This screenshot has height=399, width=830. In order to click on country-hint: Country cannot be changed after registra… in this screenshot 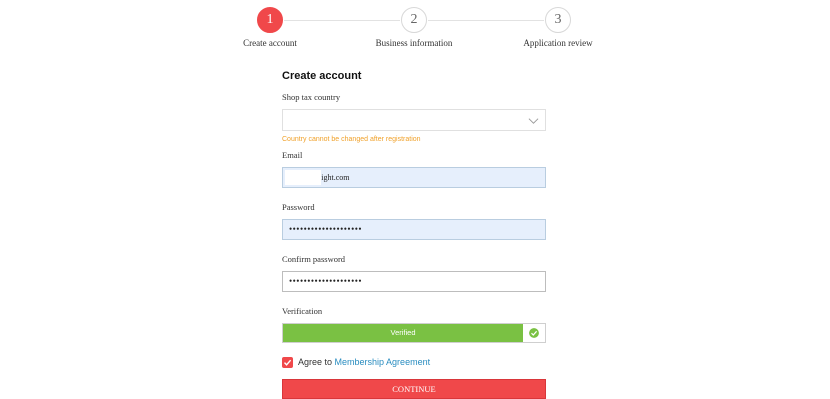, I will do `click(351, 139)`.